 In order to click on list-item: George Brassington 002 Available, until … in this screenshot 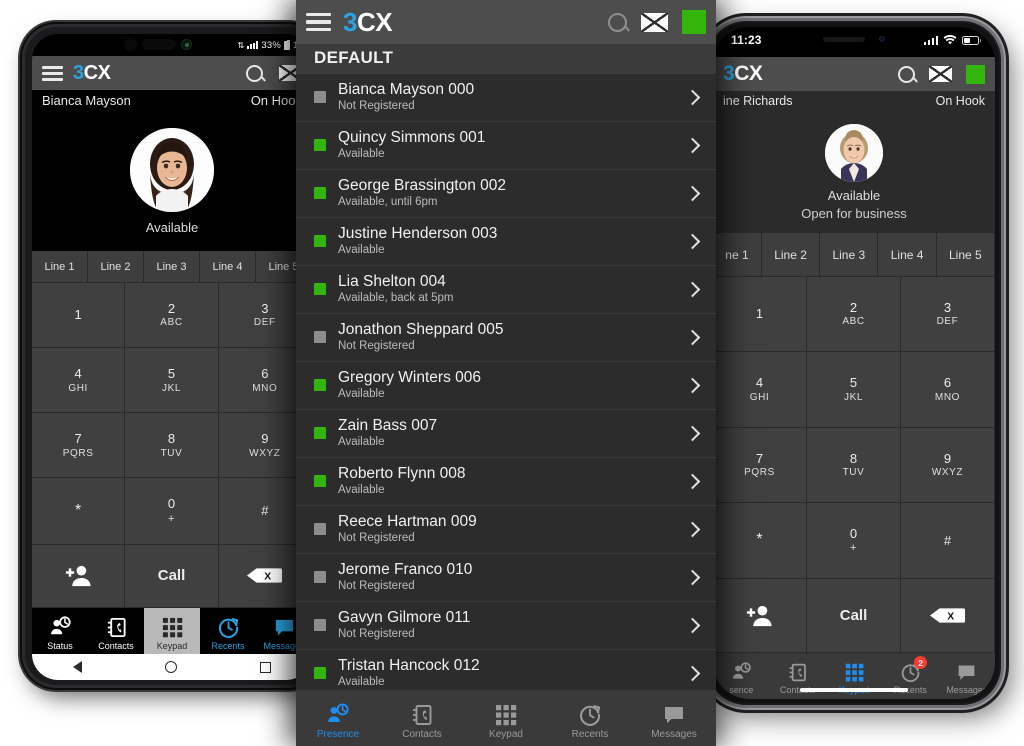, I will do `click(506, 194)`.